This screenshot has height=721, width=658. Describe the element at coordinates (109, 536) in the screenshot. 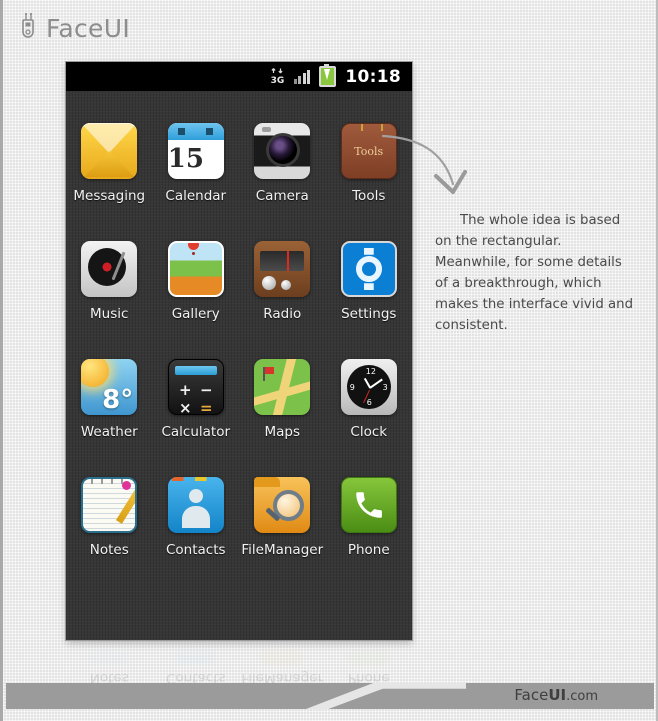

I see `app-notes: Notes` at that location.